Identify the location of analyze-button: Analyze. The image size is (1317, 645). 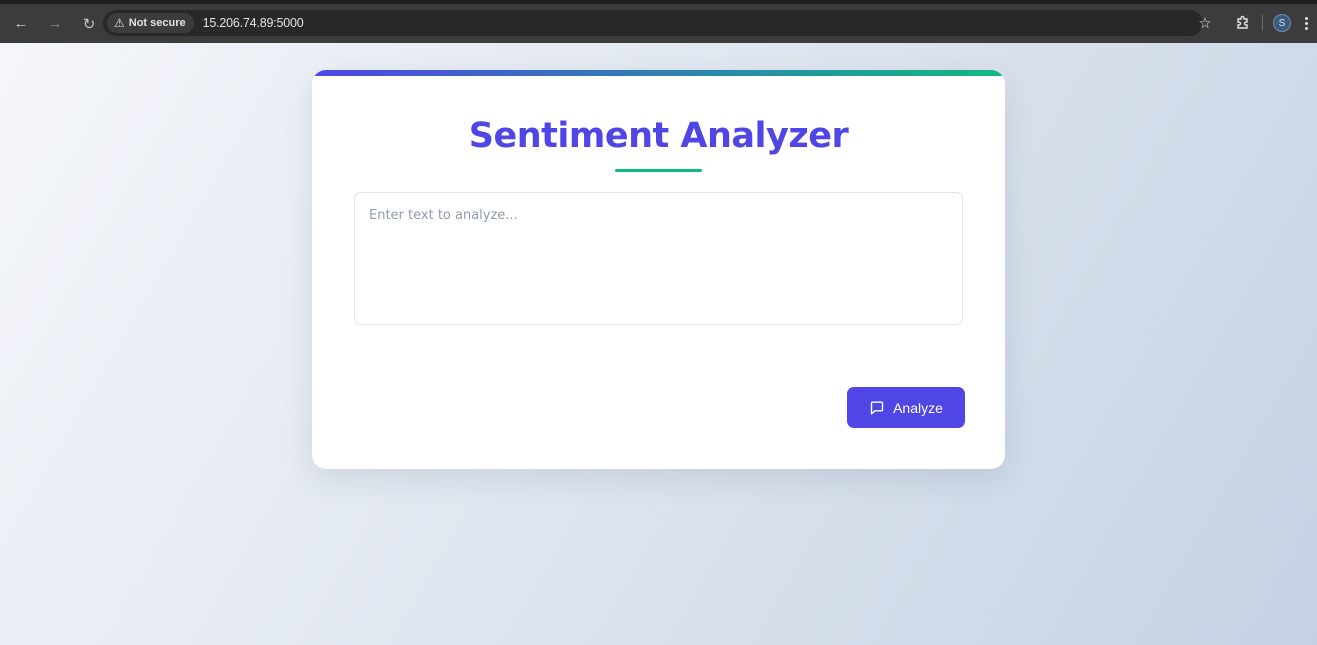
(906, 407).